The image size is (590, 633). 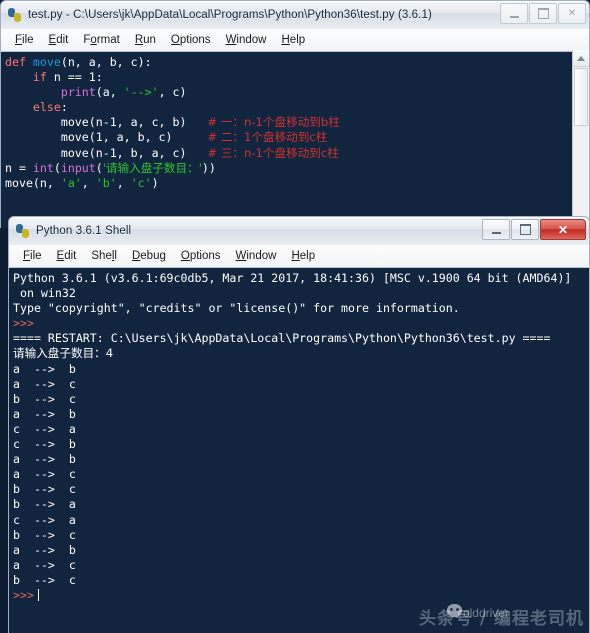 I want to click on shell-menu-options: Options, so click(x=201, y=256).